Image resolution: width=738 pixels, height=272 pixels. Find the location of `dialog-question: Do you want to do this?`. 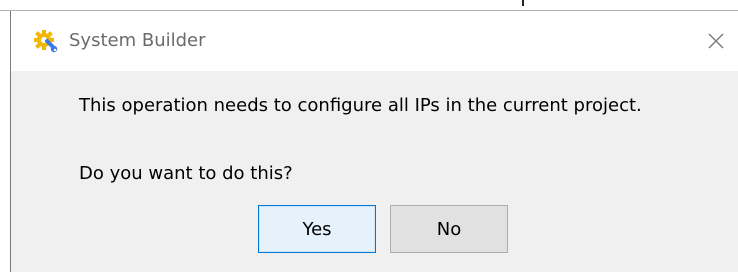

dialog-question: Do you want to do this? is located at coordinates (186, 173).